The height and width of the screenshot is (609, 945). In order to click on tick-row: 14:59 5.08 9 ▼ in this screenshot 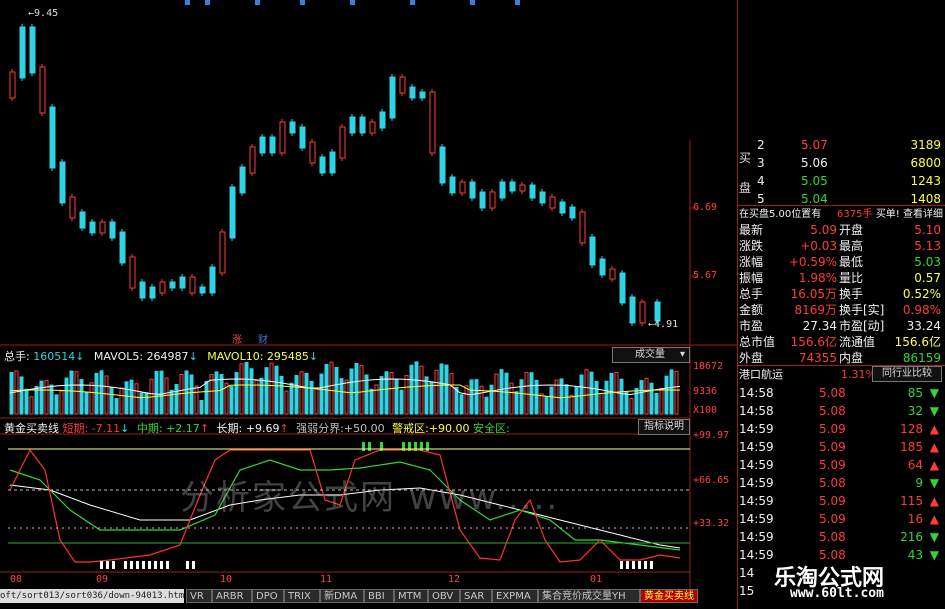, I will do `click(841, 483)`.